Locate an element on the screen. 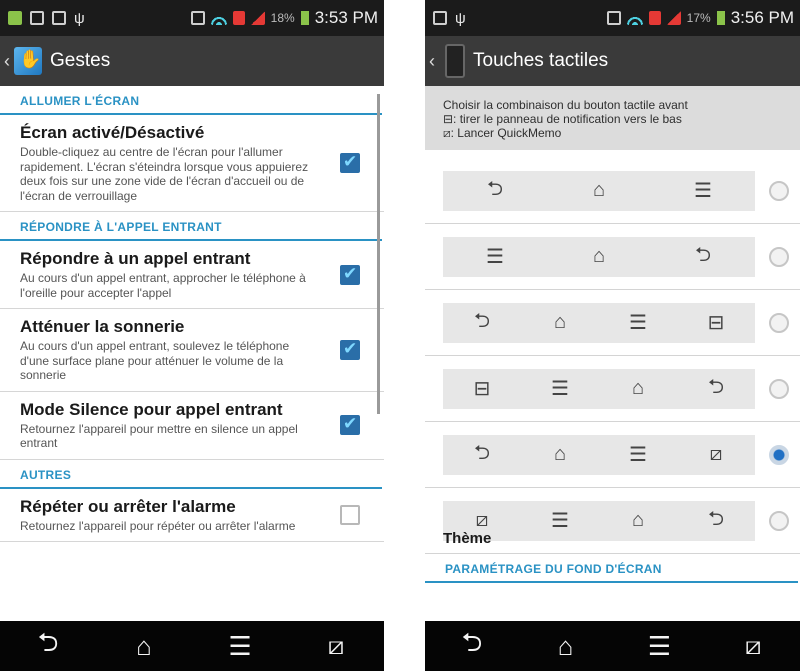  status-time: 3:56 PM is located at coordinates (762, 17).